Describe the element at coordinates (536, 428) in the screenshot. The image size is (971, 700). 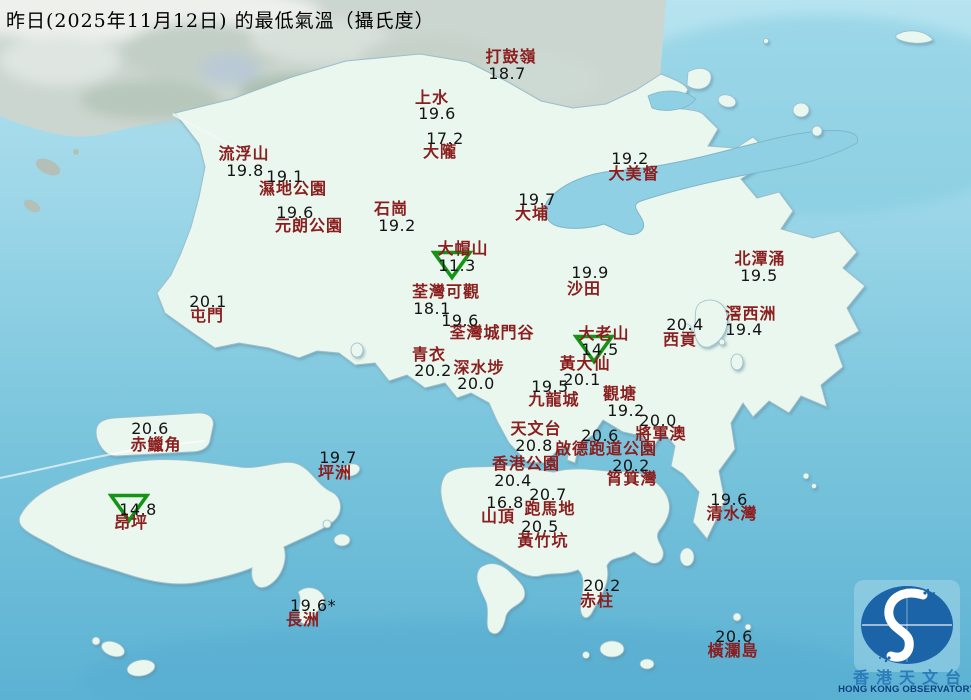
I see `station-name: 天文台` at that location.